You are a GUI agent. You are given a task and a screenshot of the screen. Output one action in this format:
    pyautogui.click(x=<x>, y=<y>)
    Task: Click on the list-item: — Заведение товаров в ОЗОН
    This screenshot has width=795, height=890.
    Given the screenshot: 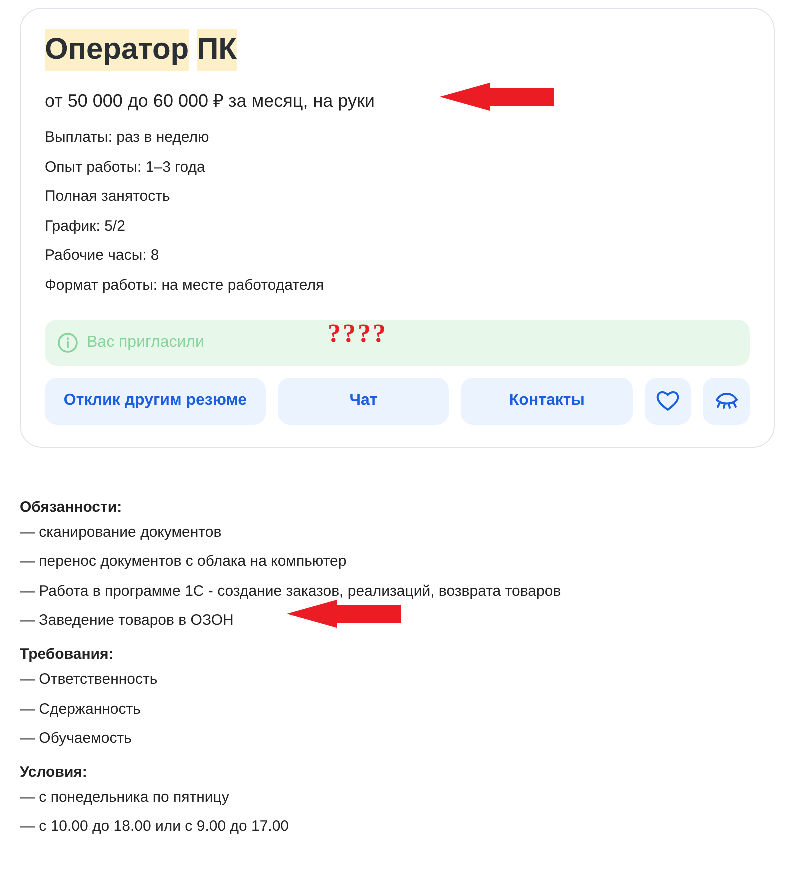 What is the action you would take?
    pyautogui.click(x=127, y=621)
    